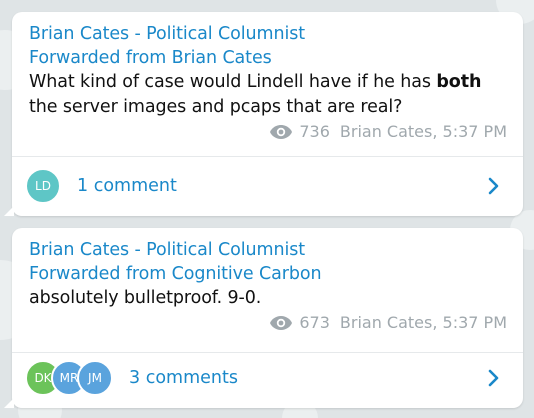  I want to click on comments-bar: LD 1 comment, so click(267, 186).